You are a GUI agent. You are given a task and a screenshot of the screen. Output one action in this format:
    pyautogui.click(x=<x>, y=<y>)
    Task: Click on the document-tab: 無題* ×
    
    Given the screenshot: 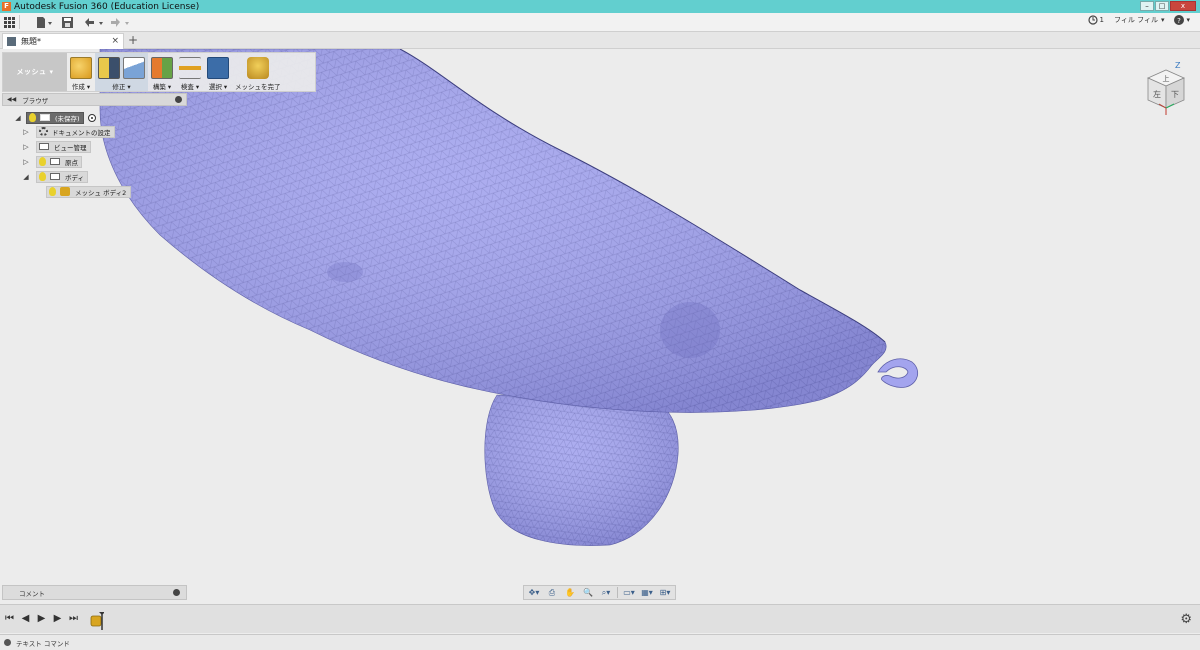 What is the action you would take?
    pyautogui.click(x=63, y=41)
    